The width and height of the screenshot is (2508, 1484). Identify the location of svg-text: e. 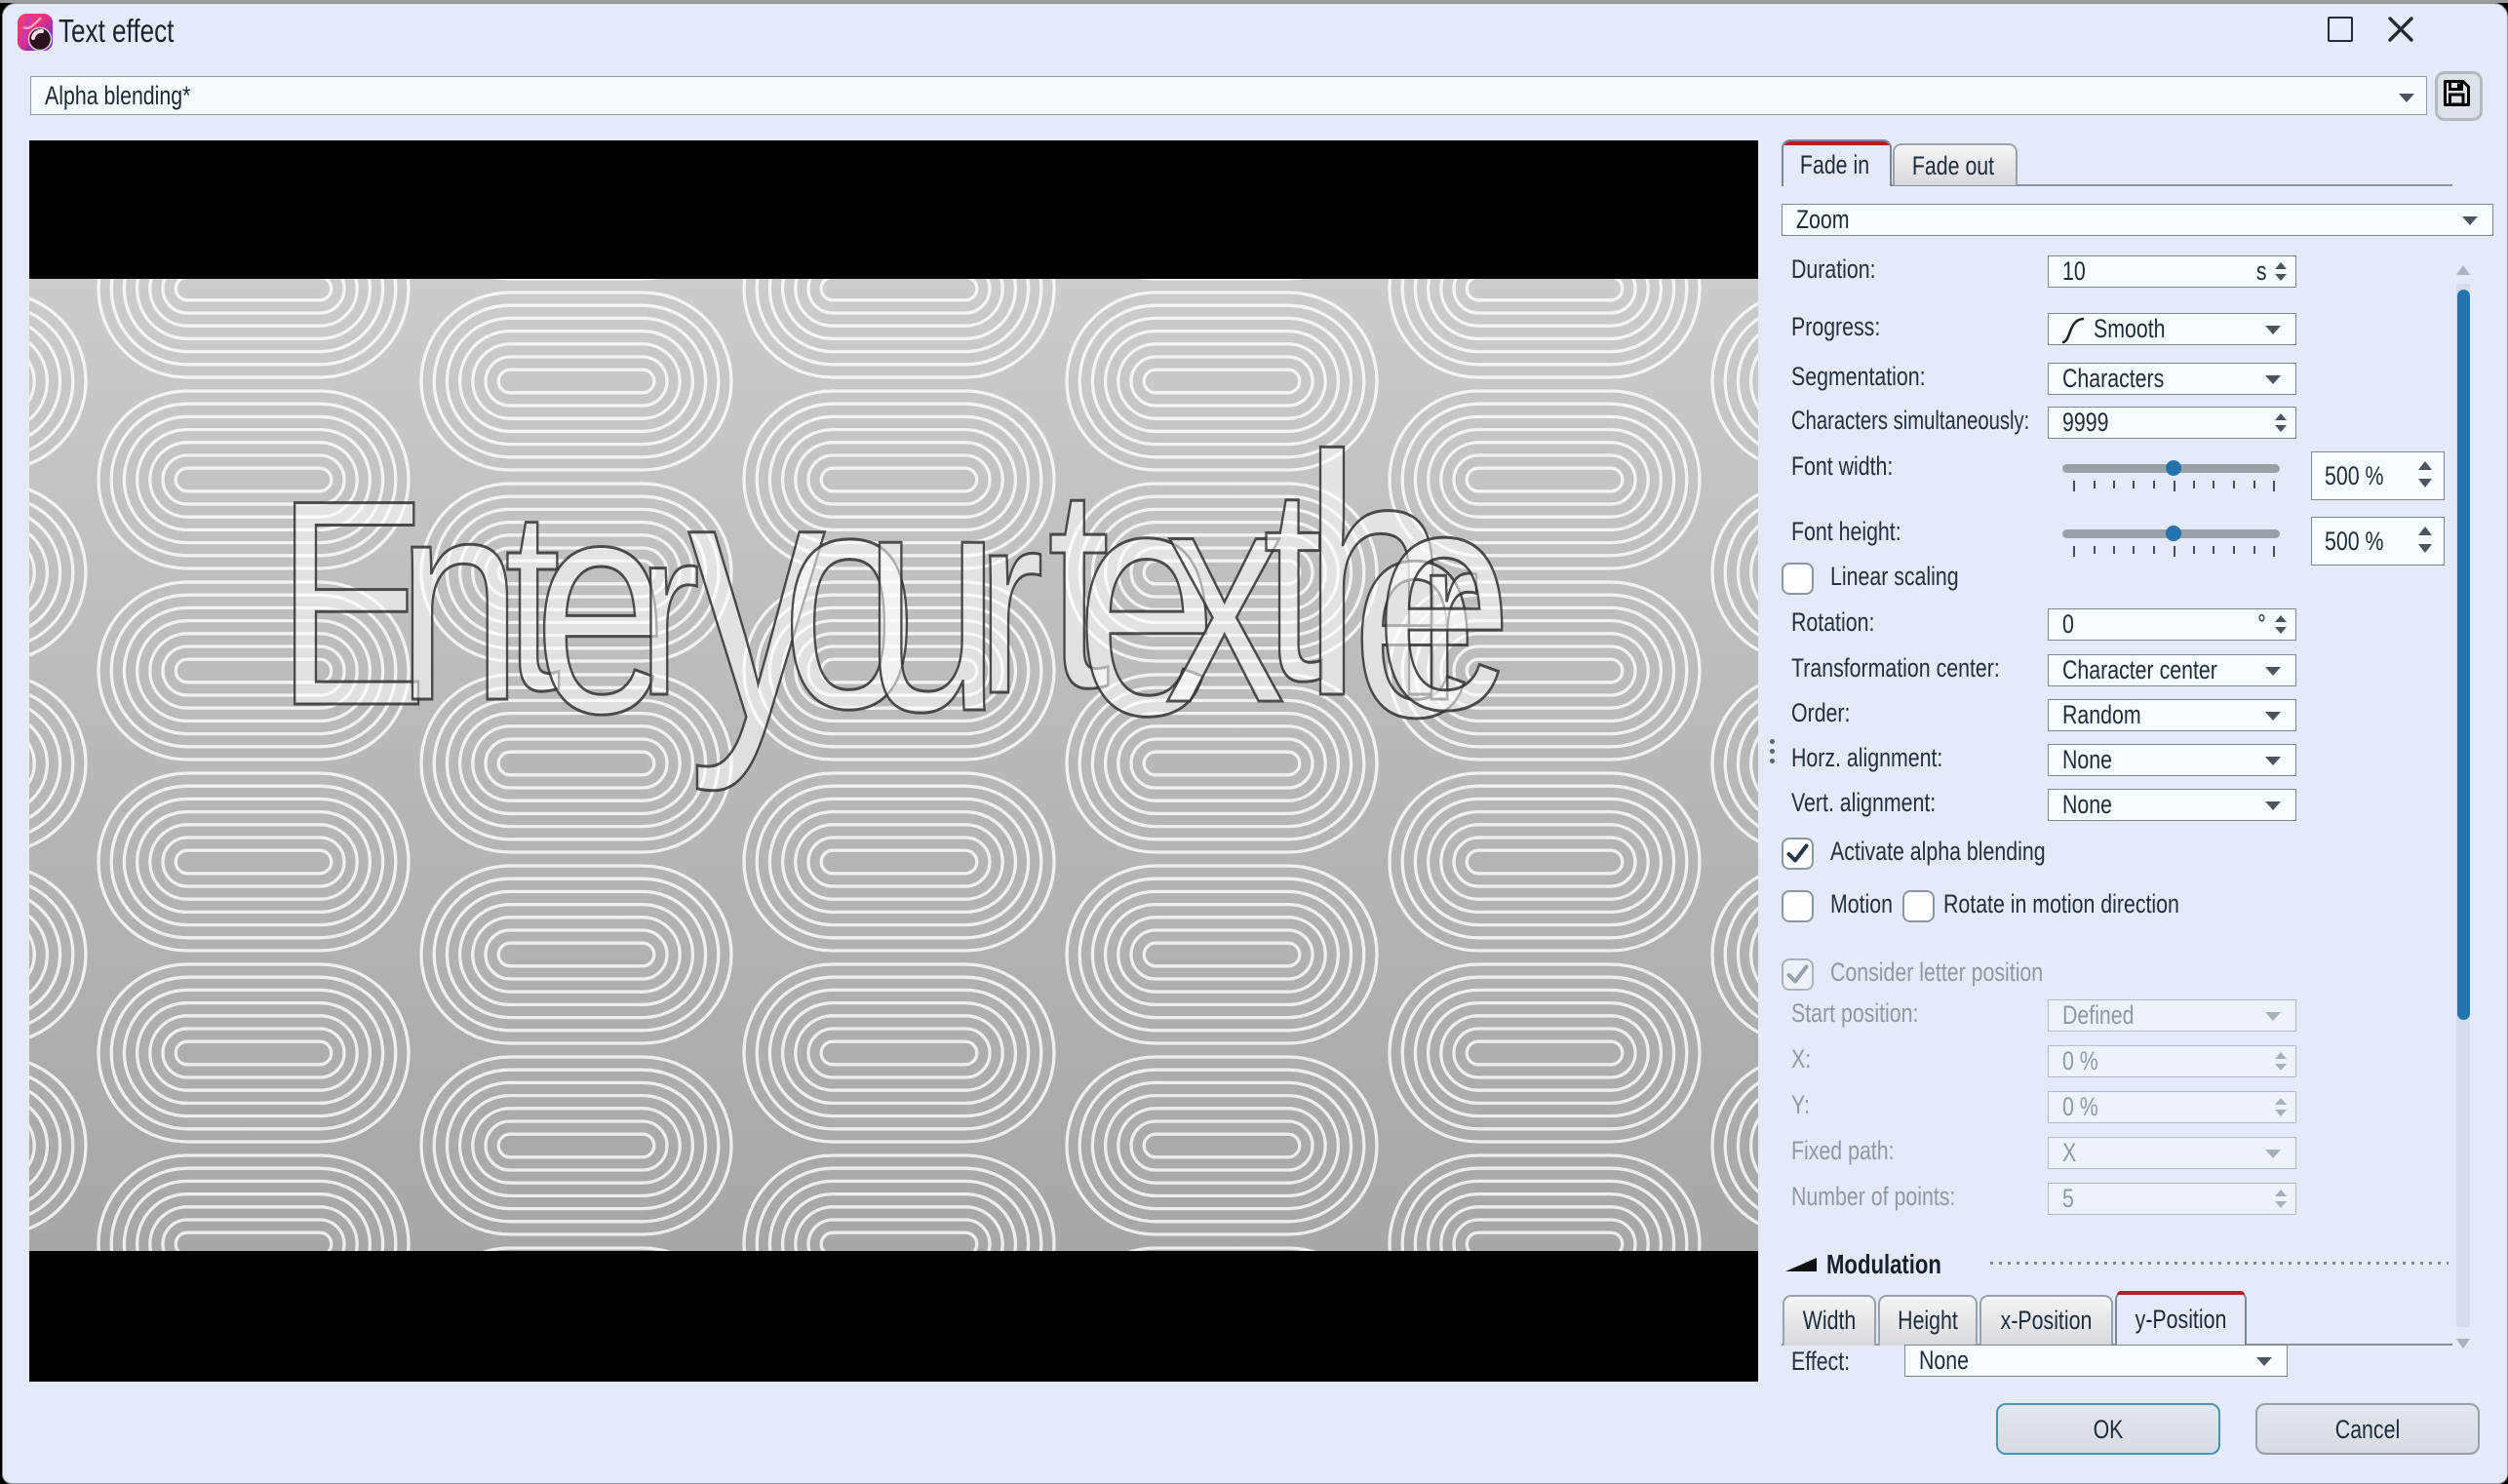
(1444, 598).